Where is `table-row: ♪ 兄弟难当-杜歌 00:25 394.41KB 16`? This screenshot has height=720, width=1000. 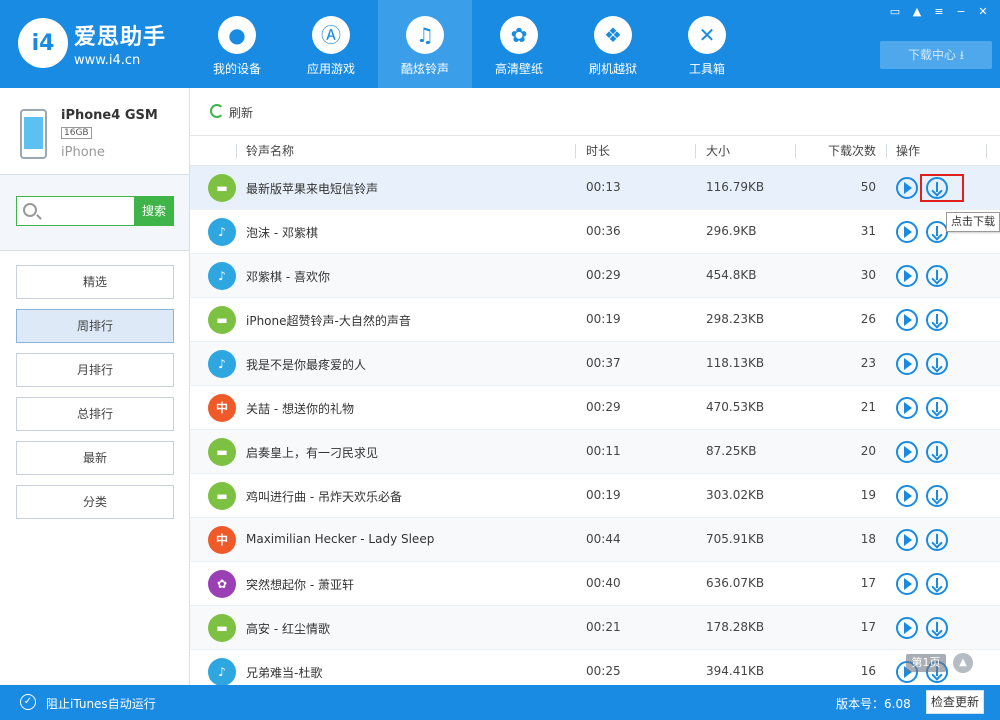 table-row: ♪ 兄弟难当-杜歌 00:25 394.41KB 16 is located at coordinates (595, 667).